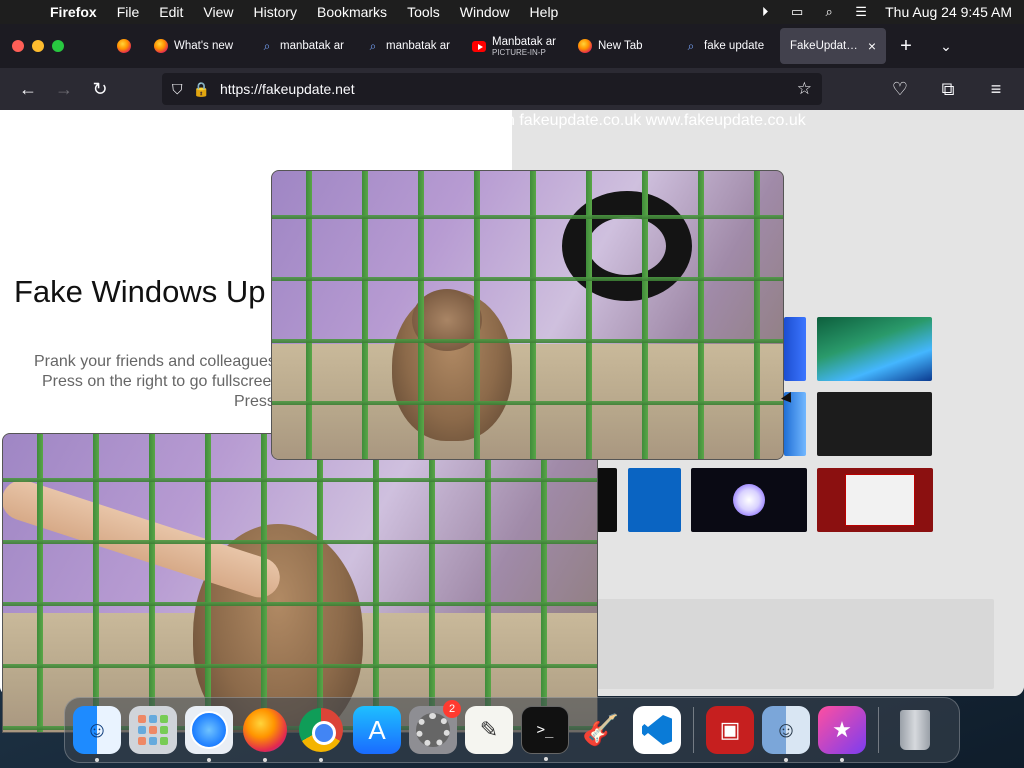 The width and height of the screenshot is (1024, 768). I want to click on extensions-icon: ⧉, so click(948, 89).